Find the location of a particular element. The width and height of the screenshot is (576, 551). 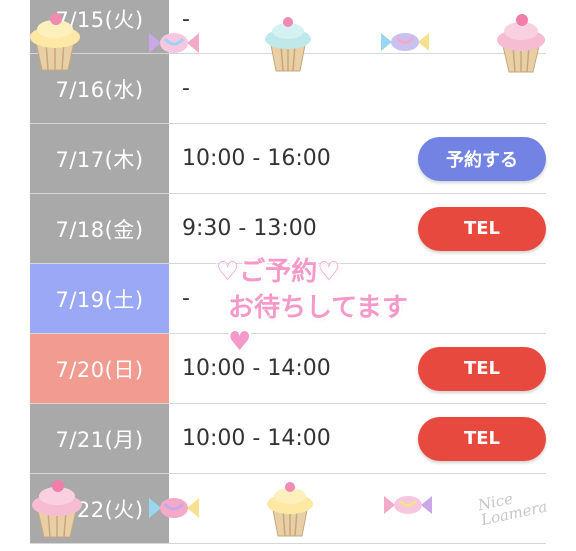

date-cell-saturday: 7/19(土) is located at coordinates (99, 298).